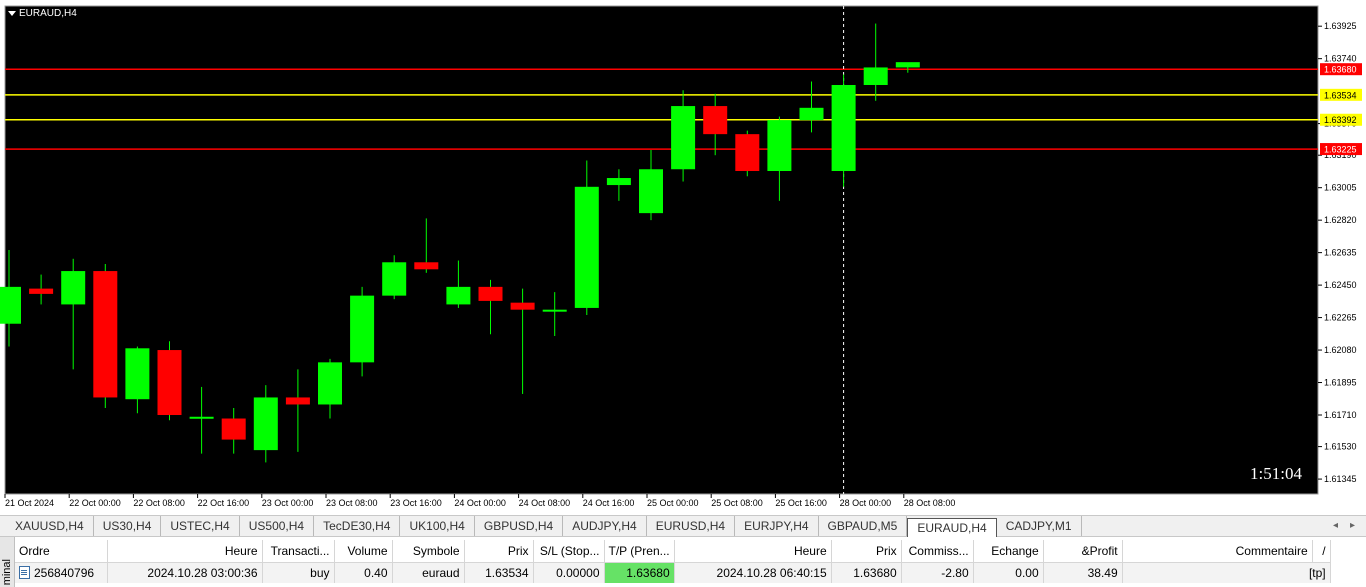 The width and height of the screenshot is (1366, 587). I want to click on y-tick-label: 1.63005, so click(1340, 188).